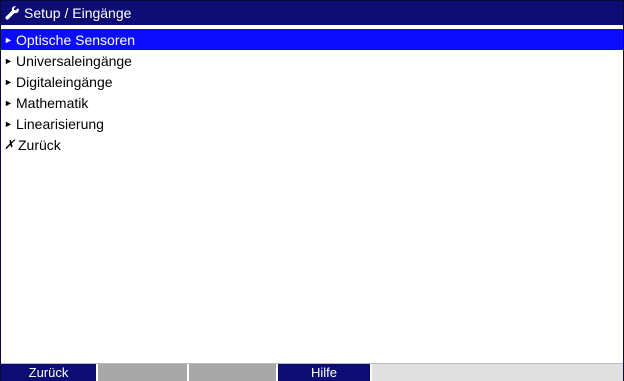 The image size is (624, 381). What do you see at coordinates (312, 102) in the screenshot?
I see `menu-item-mathematik: ► Mathematik` at bounding box center [312, 102].